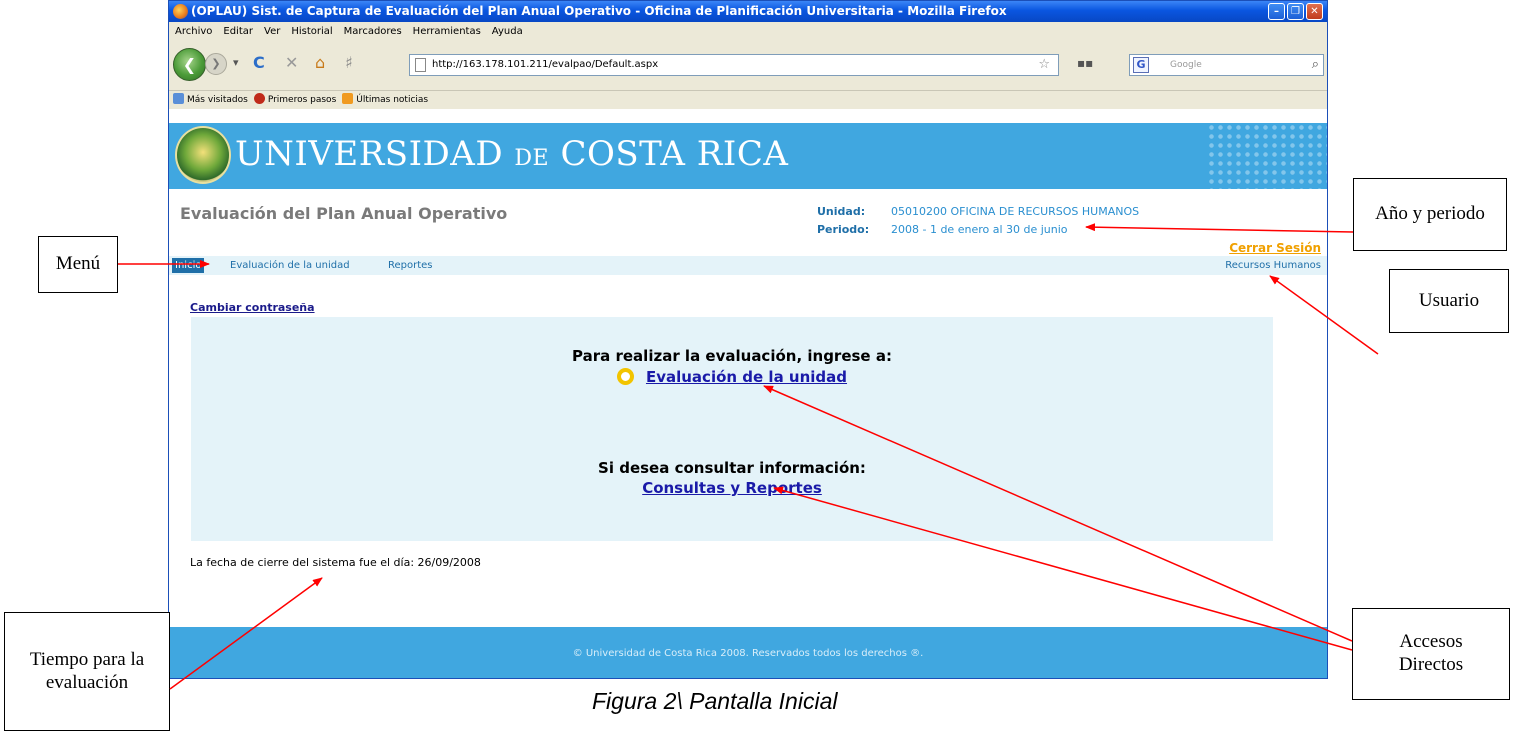  Describe the element at coordinates (1276, 11) in the screenshot. I see `minimize-button: –` at that location.